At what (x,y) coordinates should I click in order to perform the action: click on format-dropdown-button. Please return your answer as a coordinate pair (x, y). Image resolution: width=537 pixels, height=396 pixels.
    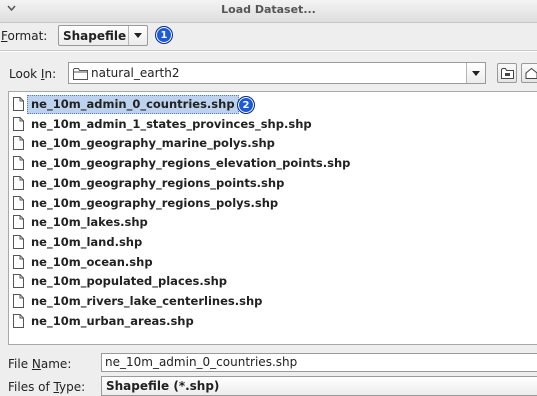
    Looking at the image, I should click on (137, 35).